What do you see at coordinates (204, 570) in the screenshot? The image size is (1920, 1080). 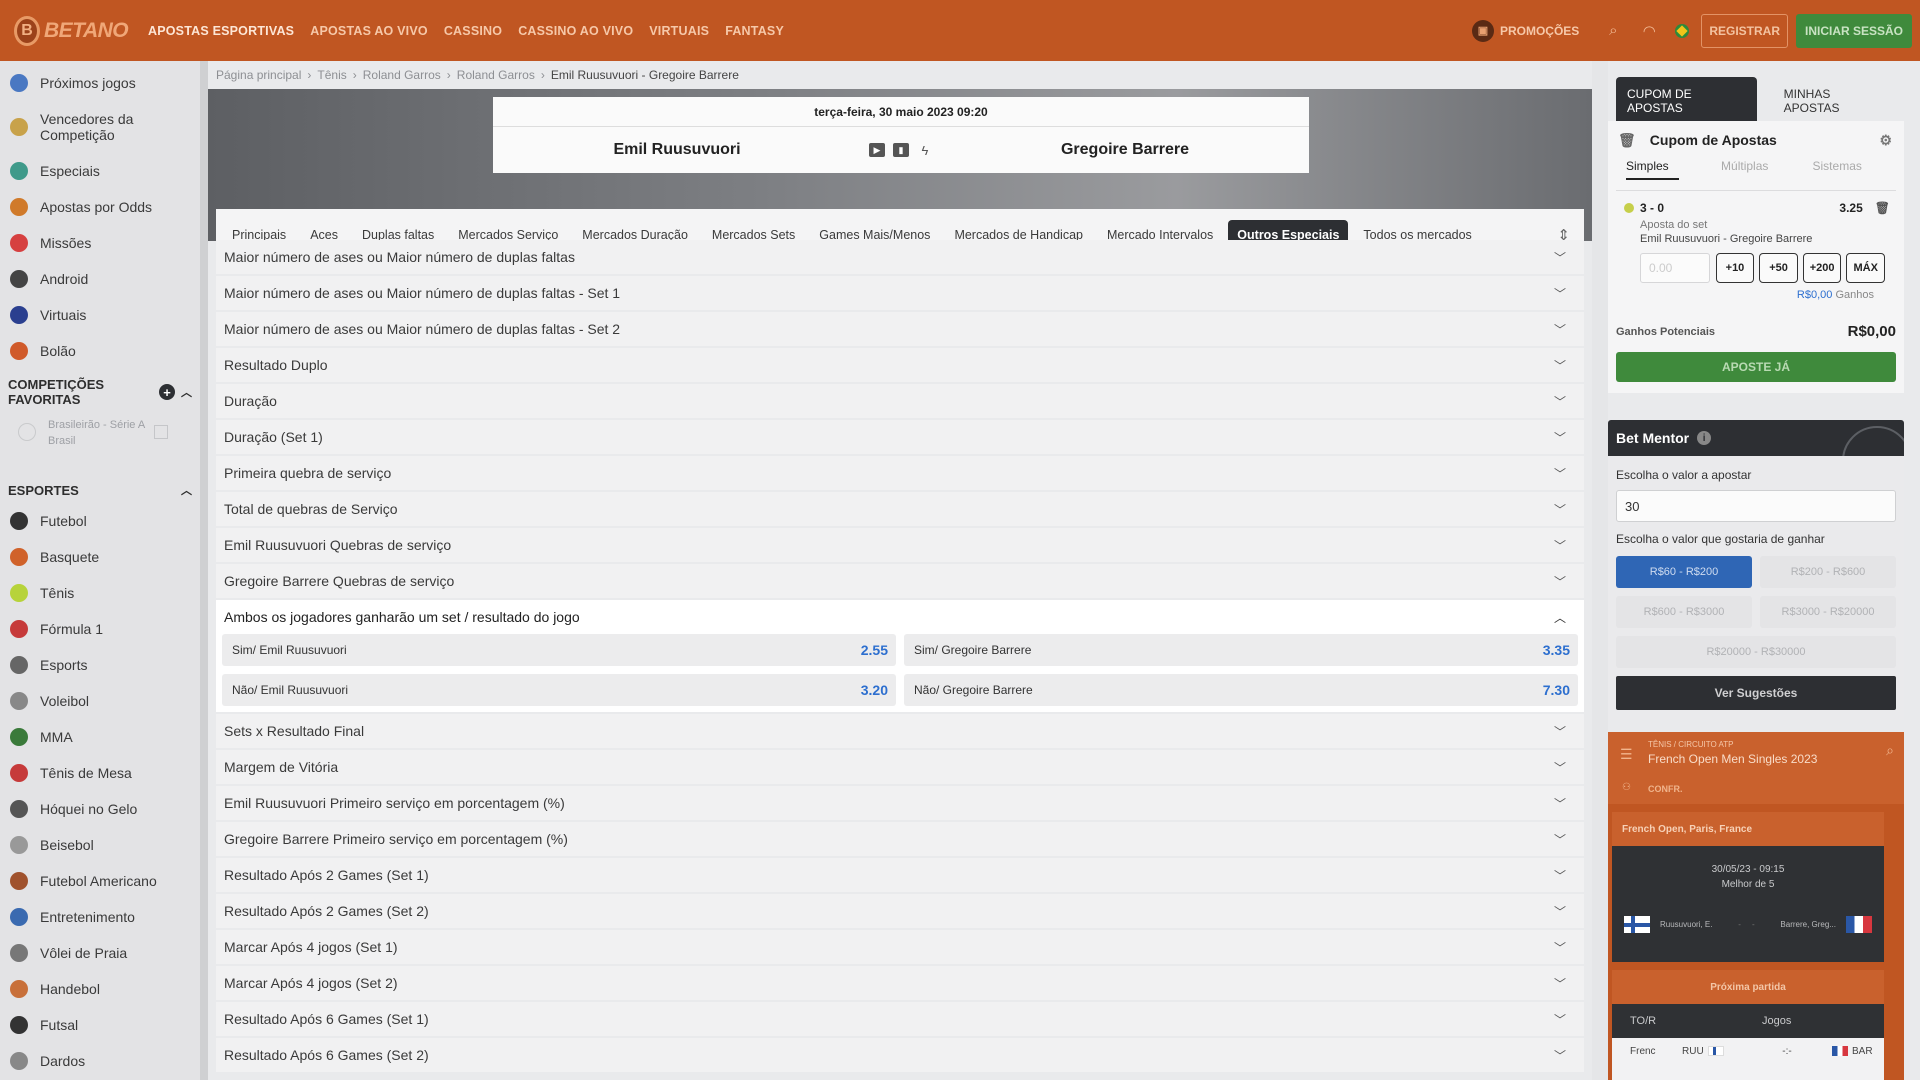 I see `sidebar-scrollbar` at bounding box center [204, 570].